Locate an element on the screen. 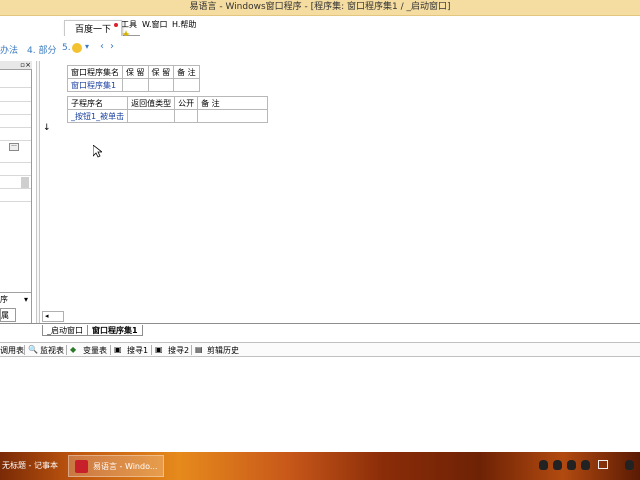 Image resolution: width=640 pixels, height=480 pixels. tab-label: _启动窗口 is located at coordinates (65, 330).